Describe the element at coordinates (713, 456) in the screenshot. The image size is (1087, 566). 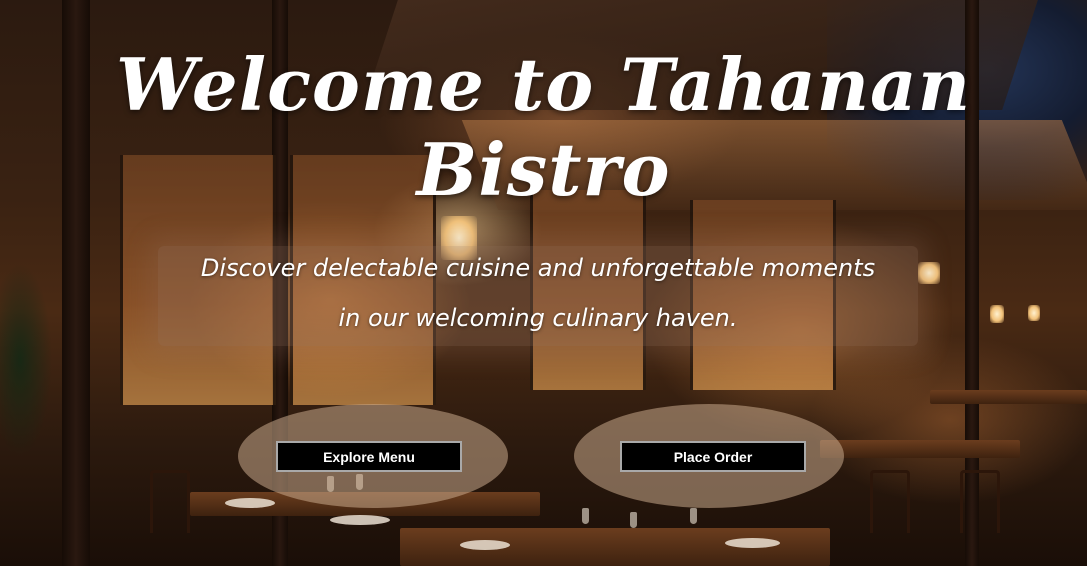
I see `place-order-button: Place Order` at that location.